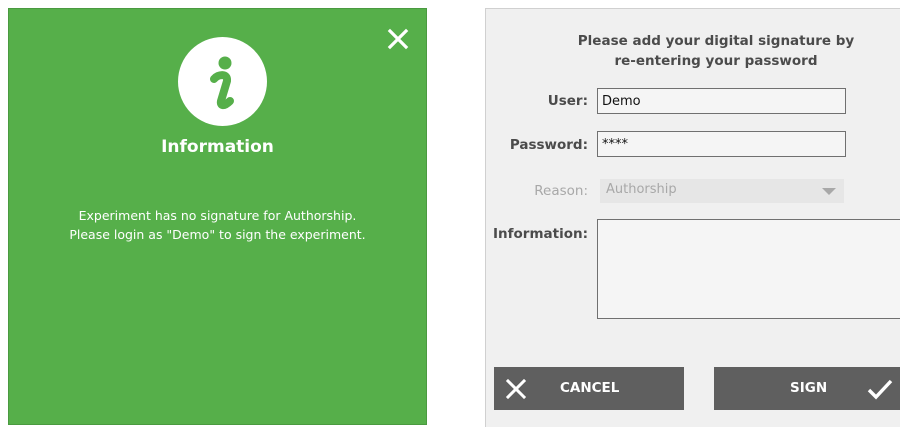 The height and width of the screenshot is (427, 900). What do you see at coordinates (641, 189) in the screenshot?
I see `reason-value: Authorship` at bounding box center [641, 189].